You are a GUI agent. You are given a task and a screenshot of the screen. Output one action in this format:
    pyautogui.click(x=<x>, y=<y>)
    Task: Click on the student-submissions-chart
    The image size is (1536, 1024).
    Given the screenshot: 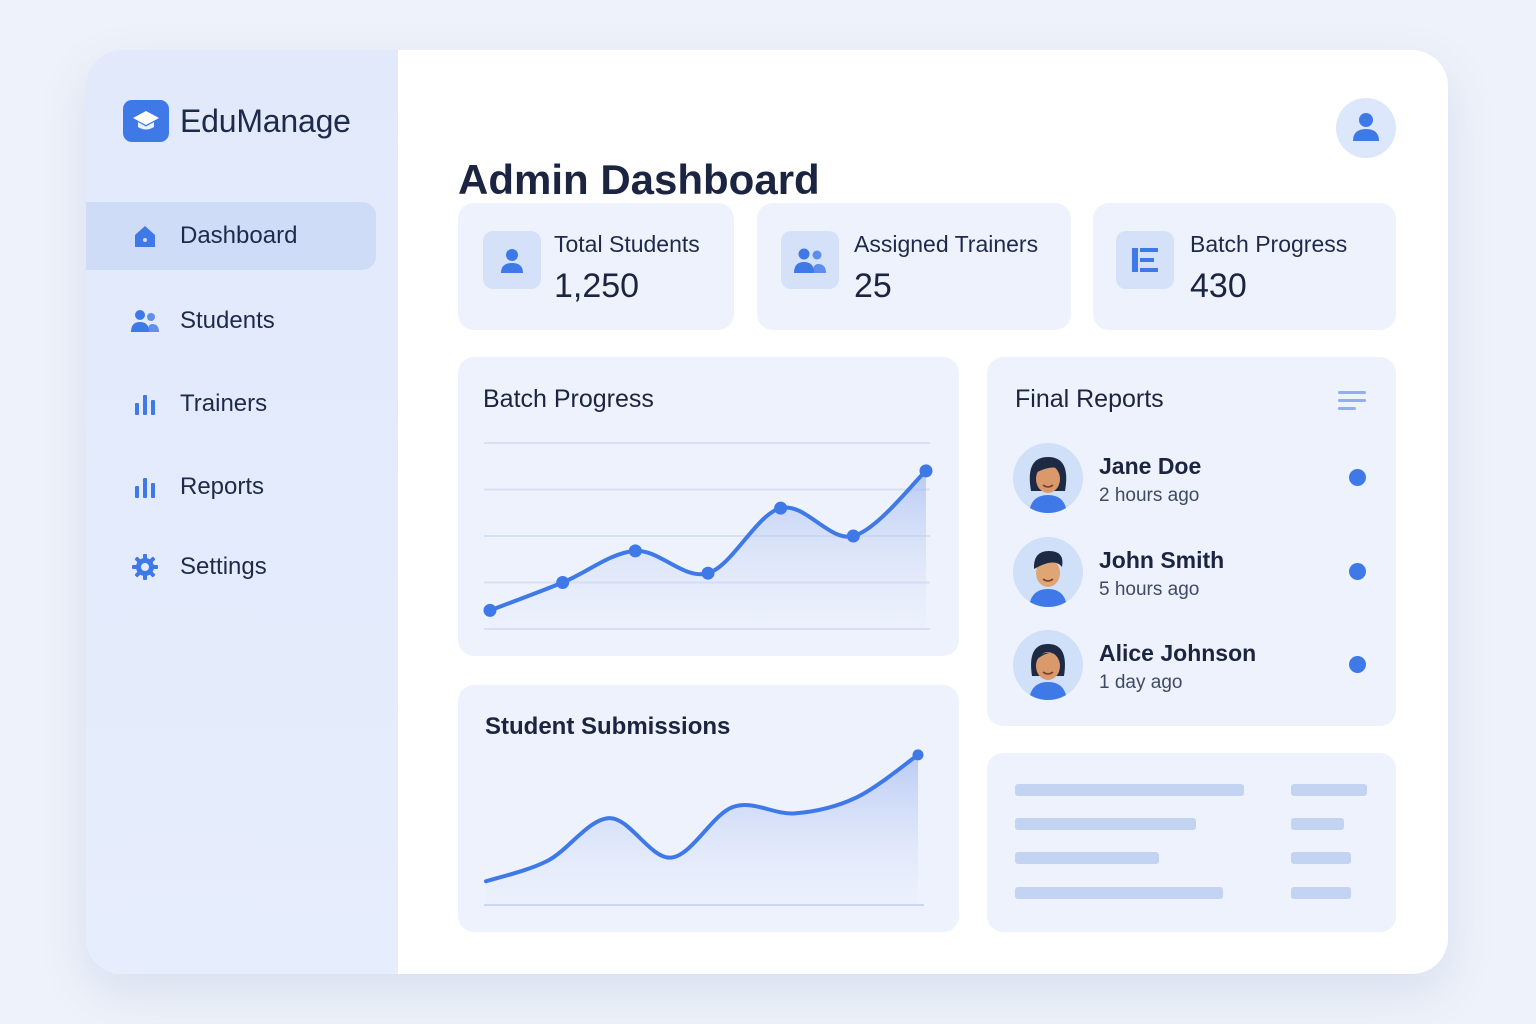 What is the action you would take?
    pyautogui.click(x=704, y=827)
    